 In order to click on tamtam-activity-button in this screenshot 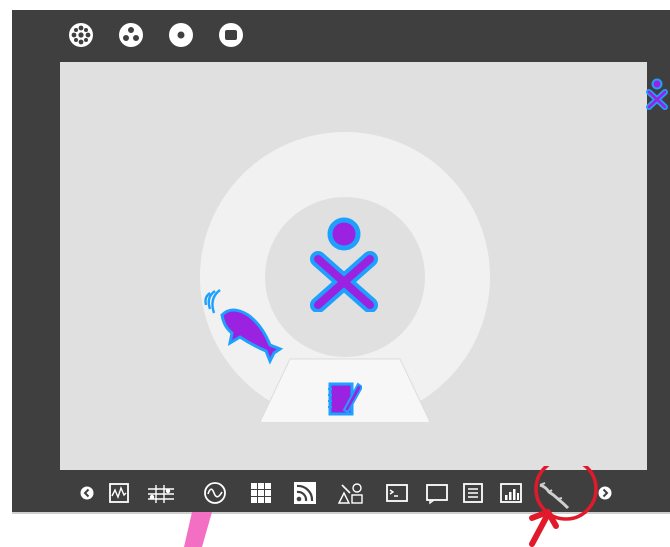, I will do `click(161, 493)`.